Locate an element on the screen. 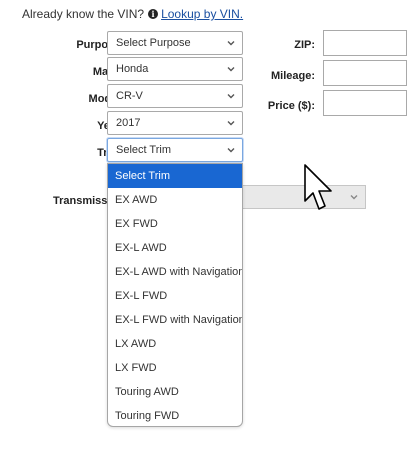  price-label: Price ($): is located at coordinates (291, 106).